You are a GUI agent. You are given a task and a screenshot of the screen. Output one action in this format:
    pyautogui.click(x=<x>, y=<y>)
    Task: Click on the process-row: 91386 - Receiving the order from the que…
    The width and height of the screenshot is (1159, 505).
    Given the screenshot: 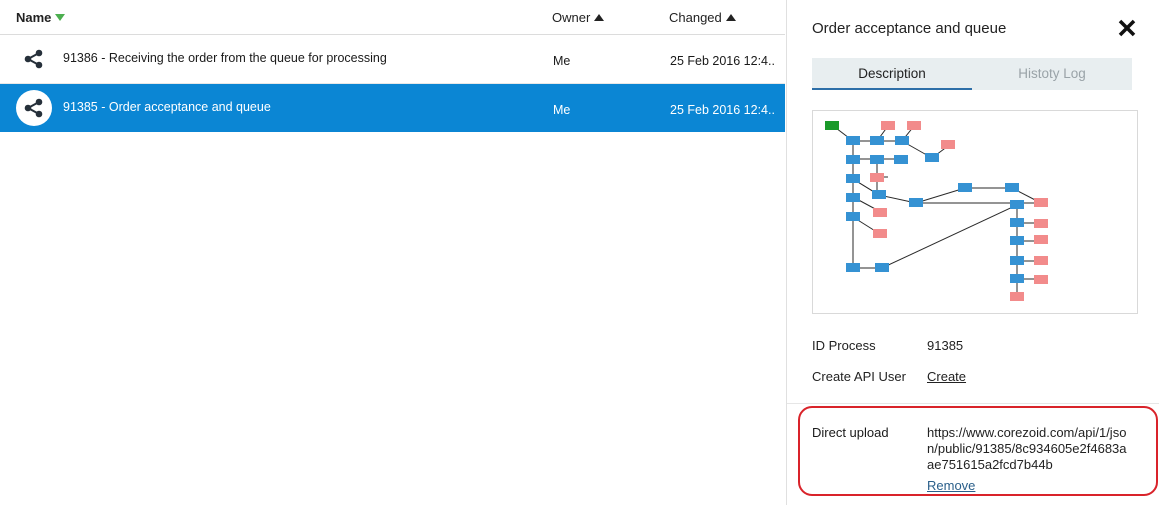 What is the action you would take?
    pyautogui.click(x=392, y=59)
    